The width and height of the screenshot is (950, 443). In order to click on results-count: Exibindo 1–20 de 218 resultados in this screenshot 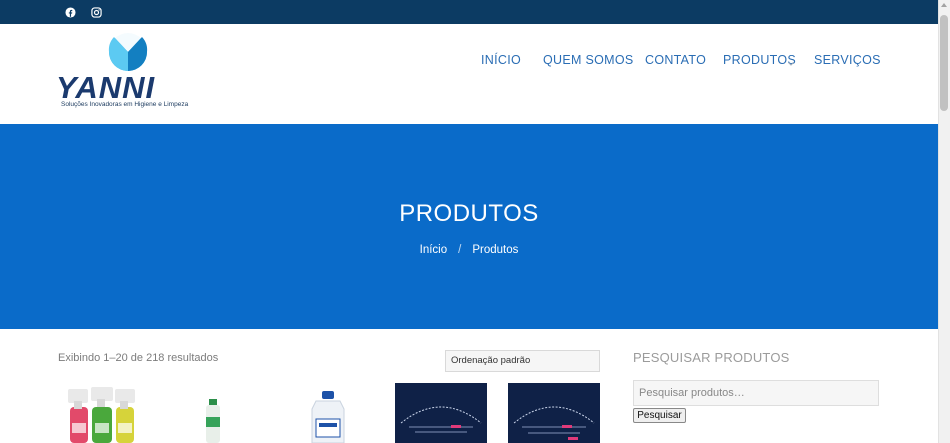, I will do `click(138, 358)`.